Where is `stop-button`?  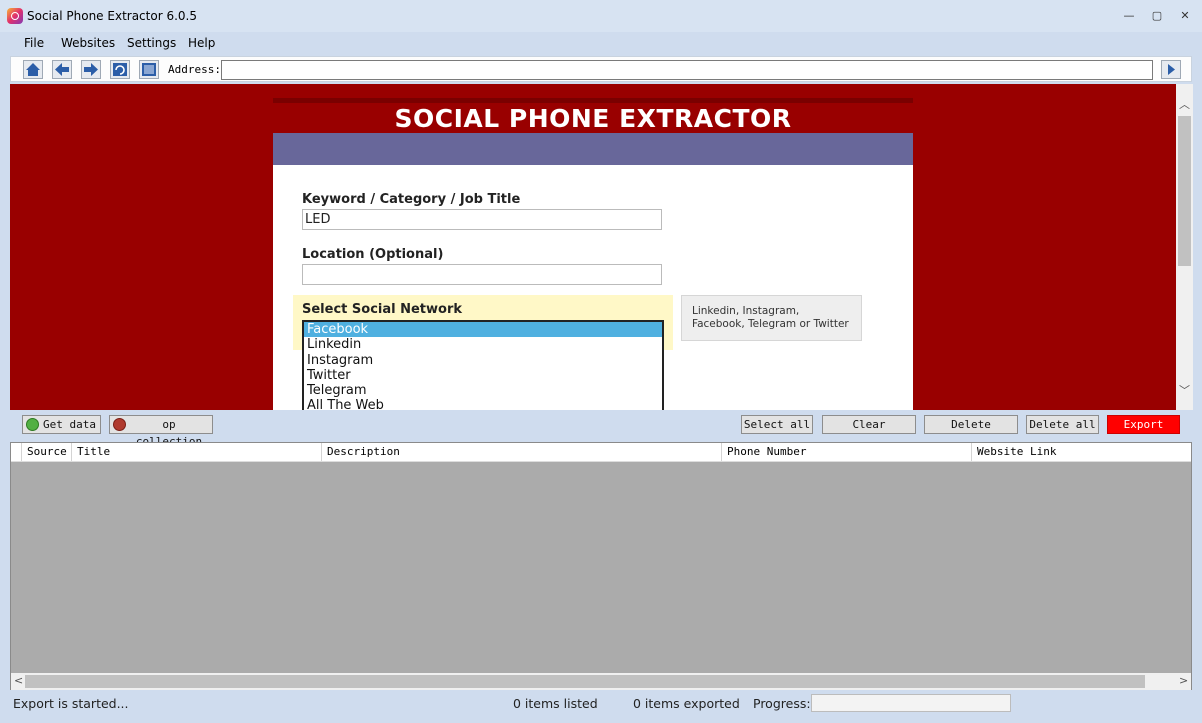
stop-button is located at coordinates (149, 69).